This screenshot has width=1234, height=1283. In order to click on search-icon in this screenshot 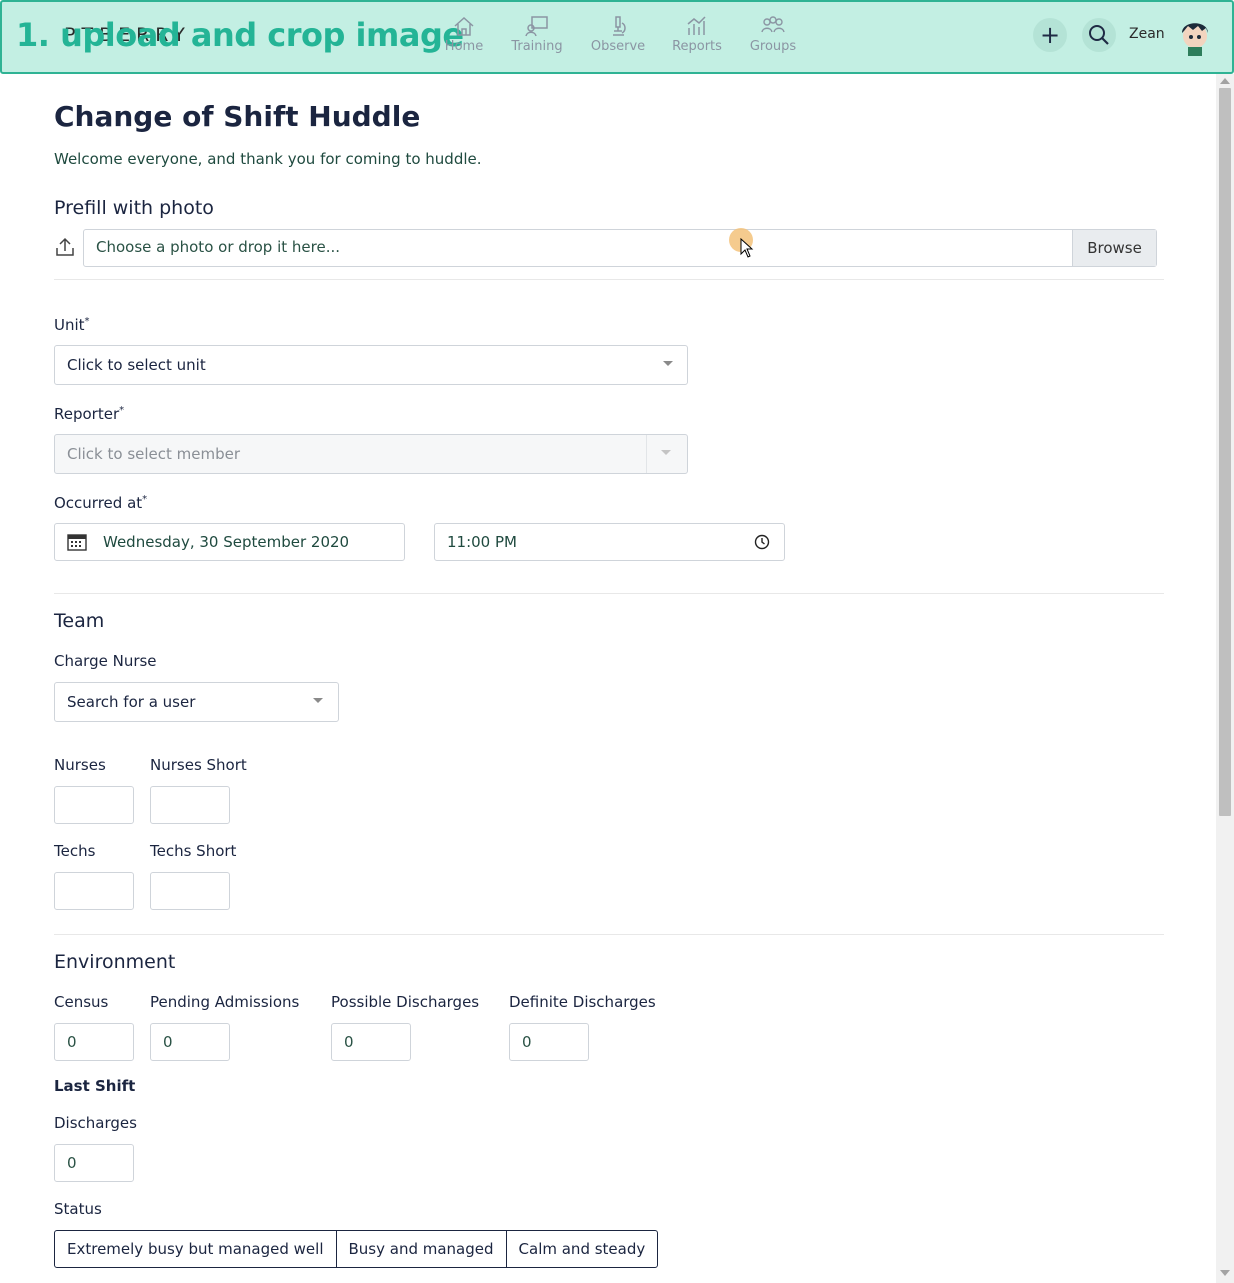, I will do `click(1099, 35)`.